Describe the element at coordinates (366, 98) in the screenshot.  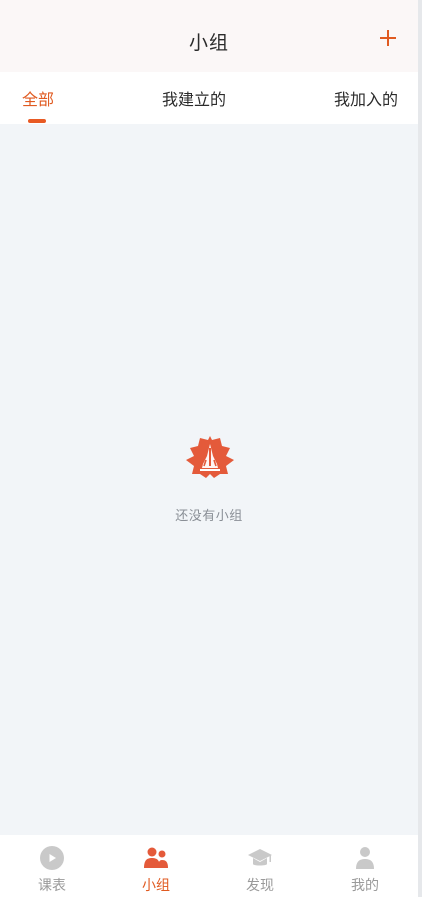
I see `tab-joined-by-me: 我加入的` at that location.